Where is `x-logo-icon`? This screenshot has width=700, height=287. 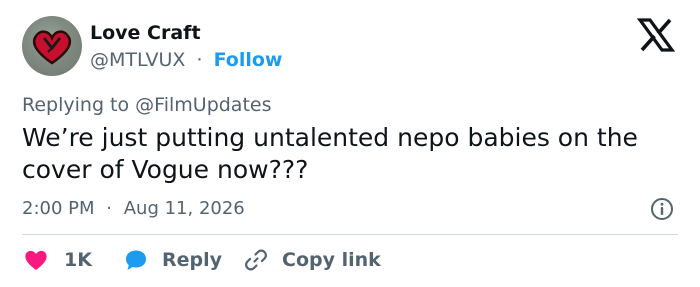
x-logo-icon is located at coordinates (656, 35).